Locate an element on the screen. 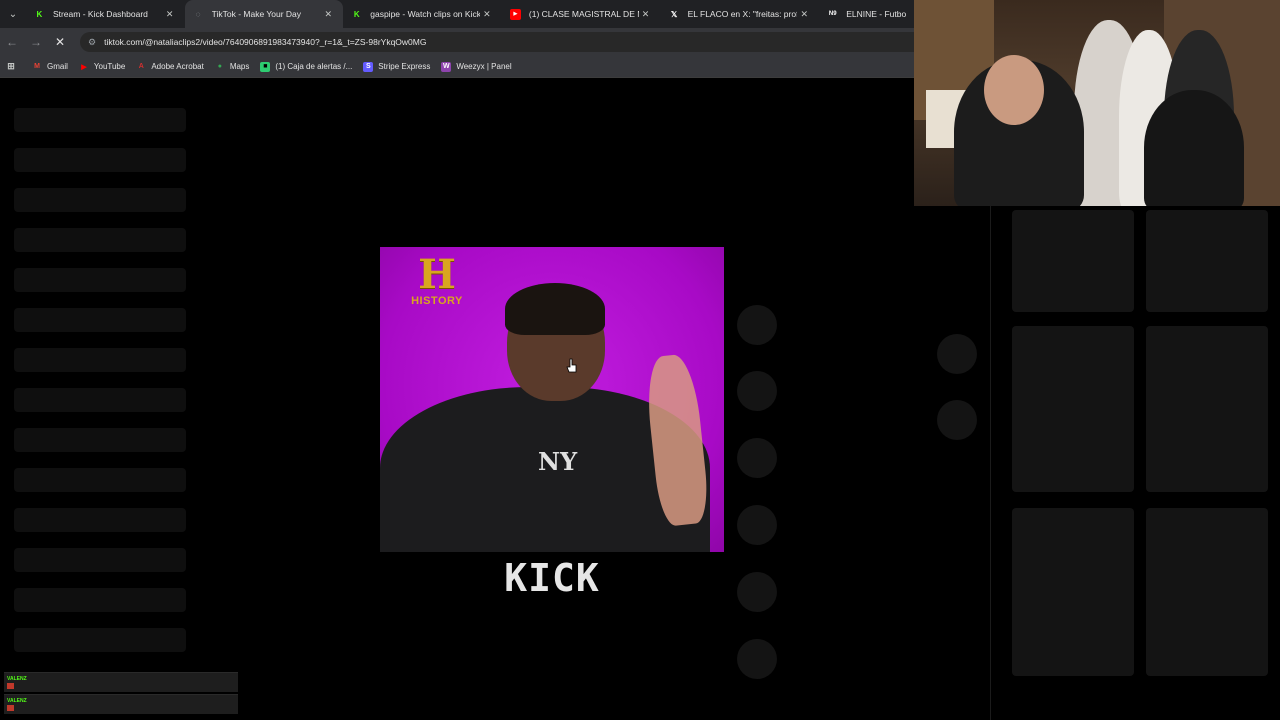  loading-icon: ◌ is located at coordinates (198, 14).